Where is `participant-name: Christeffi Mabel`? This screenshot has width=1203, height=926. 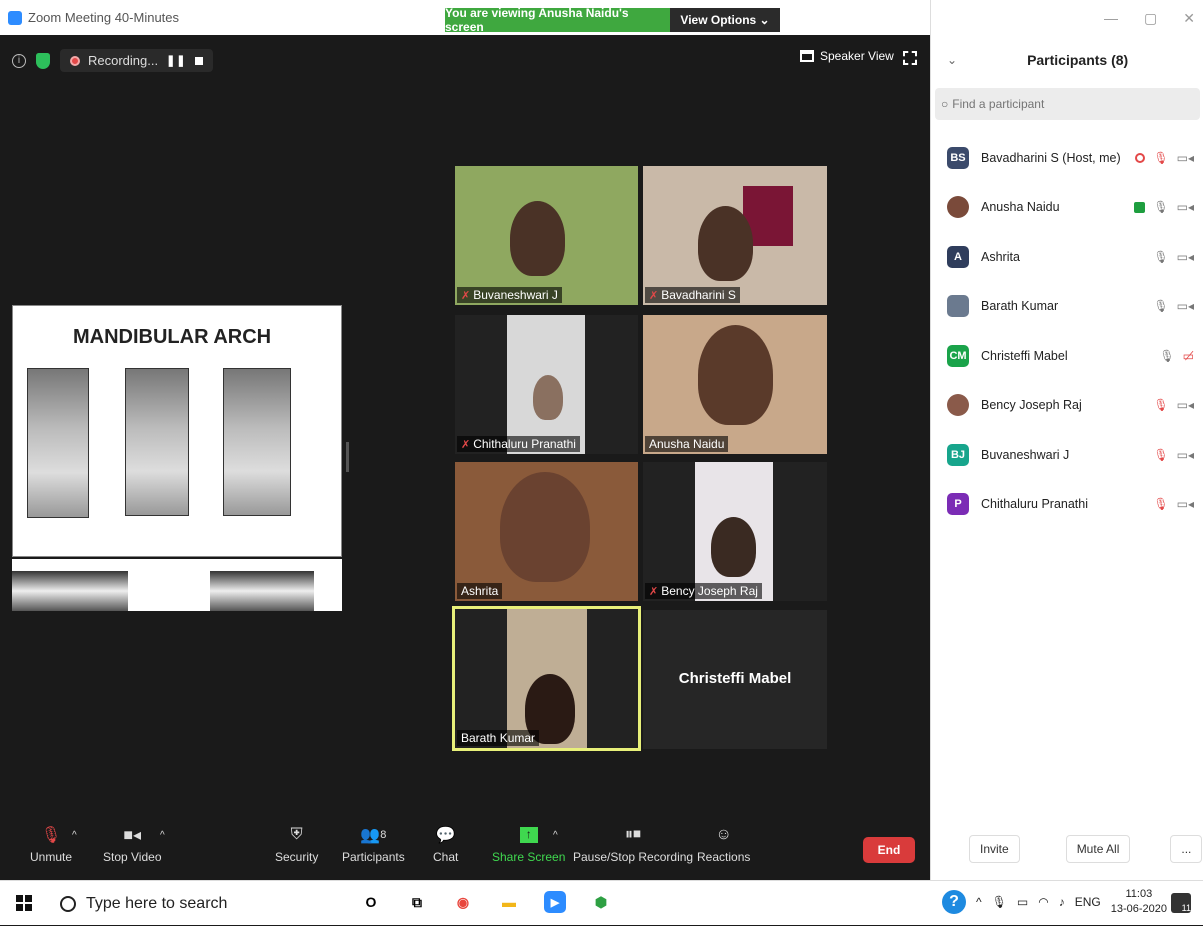
participant-name: Christeffi Mabel is located at coordinates (1024, 355).